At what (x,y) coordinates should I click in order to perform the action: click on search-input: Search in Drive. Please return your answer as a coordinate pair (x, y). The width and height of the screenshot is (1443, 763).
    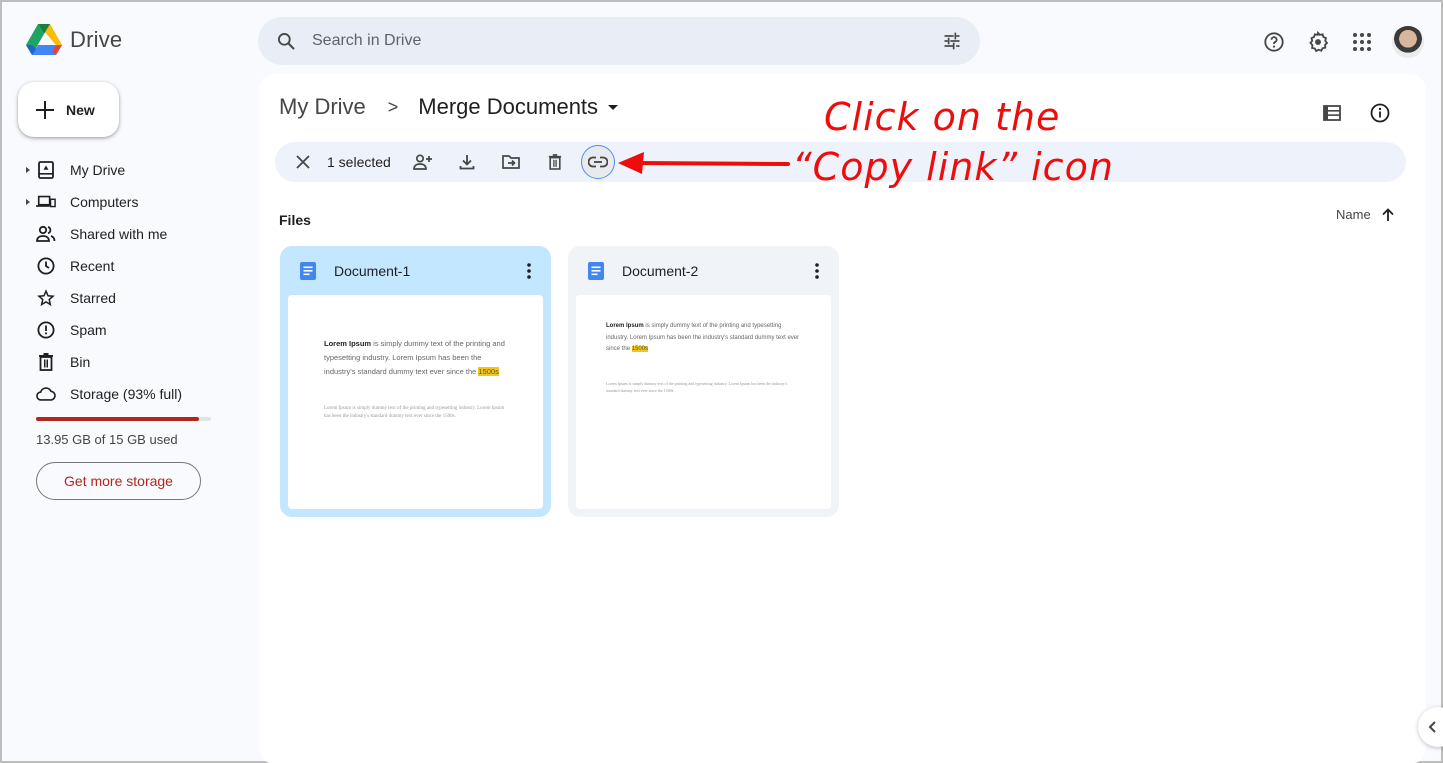
    Looking at the image, I should click on (627, 41).